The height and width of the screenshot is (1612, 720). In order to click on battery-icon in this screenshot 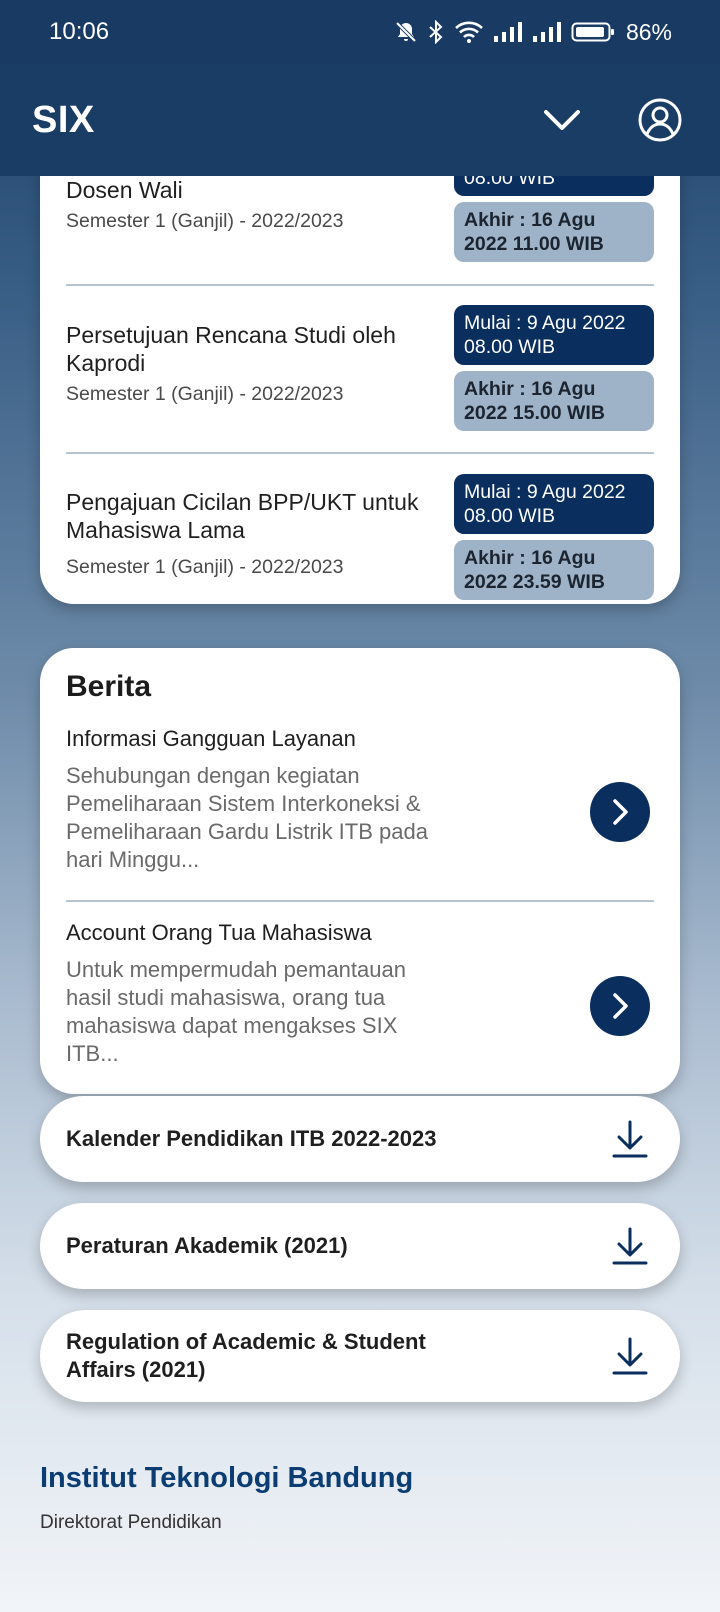, I will do `click(593, 32)`.